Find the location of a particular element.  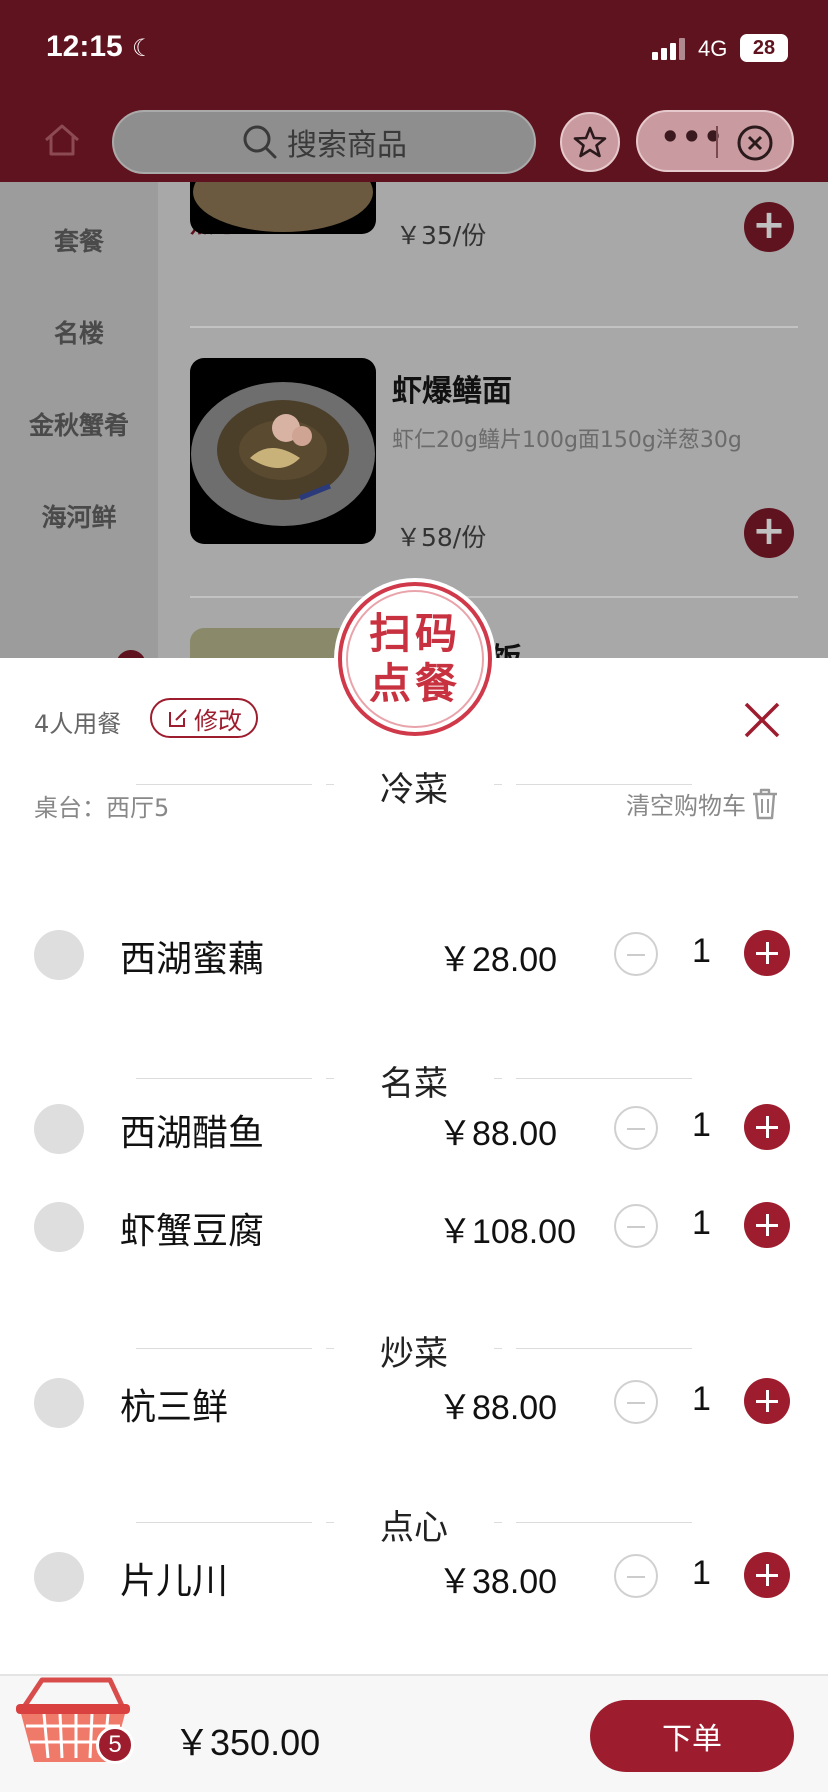

cart-item-row: 杭三鲜 ￥88.00 1 is located at coordinates (414, 1400).